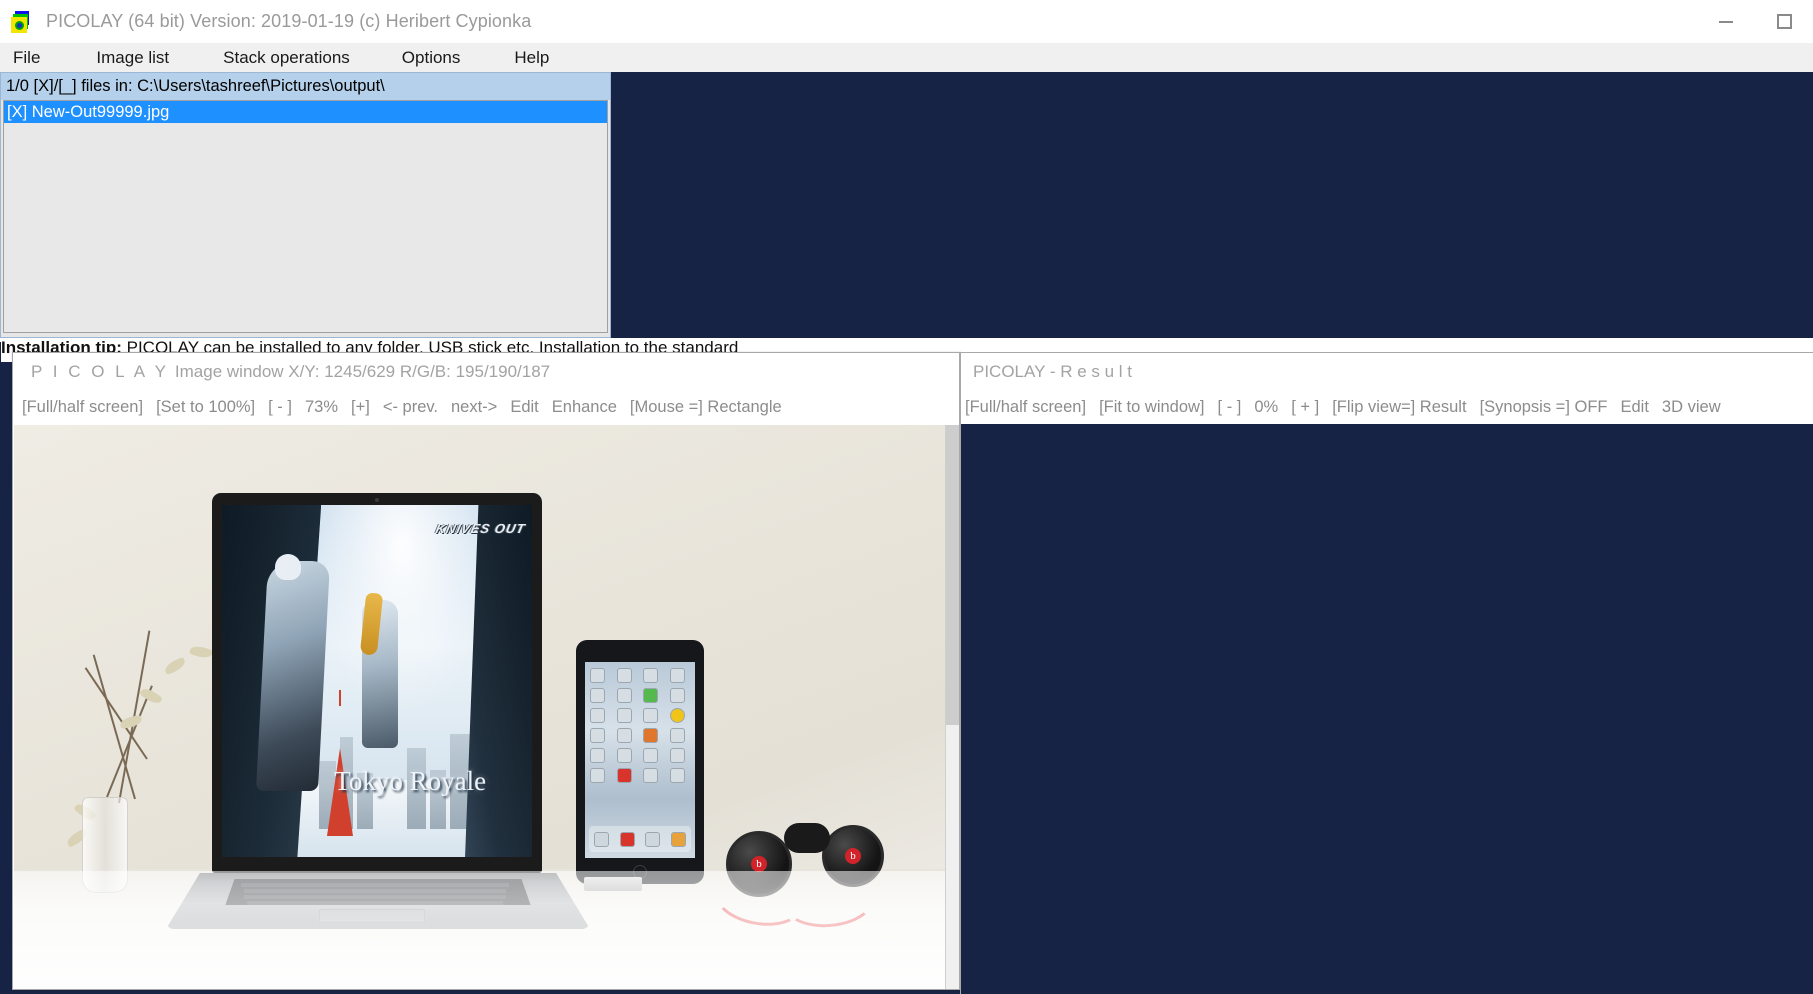 The width and height of the screenshot is (1813, 994). What do you see at coordinates (640, 839) in the screenshot?
I see `tablet-dock` at bounding box center [640, 839].